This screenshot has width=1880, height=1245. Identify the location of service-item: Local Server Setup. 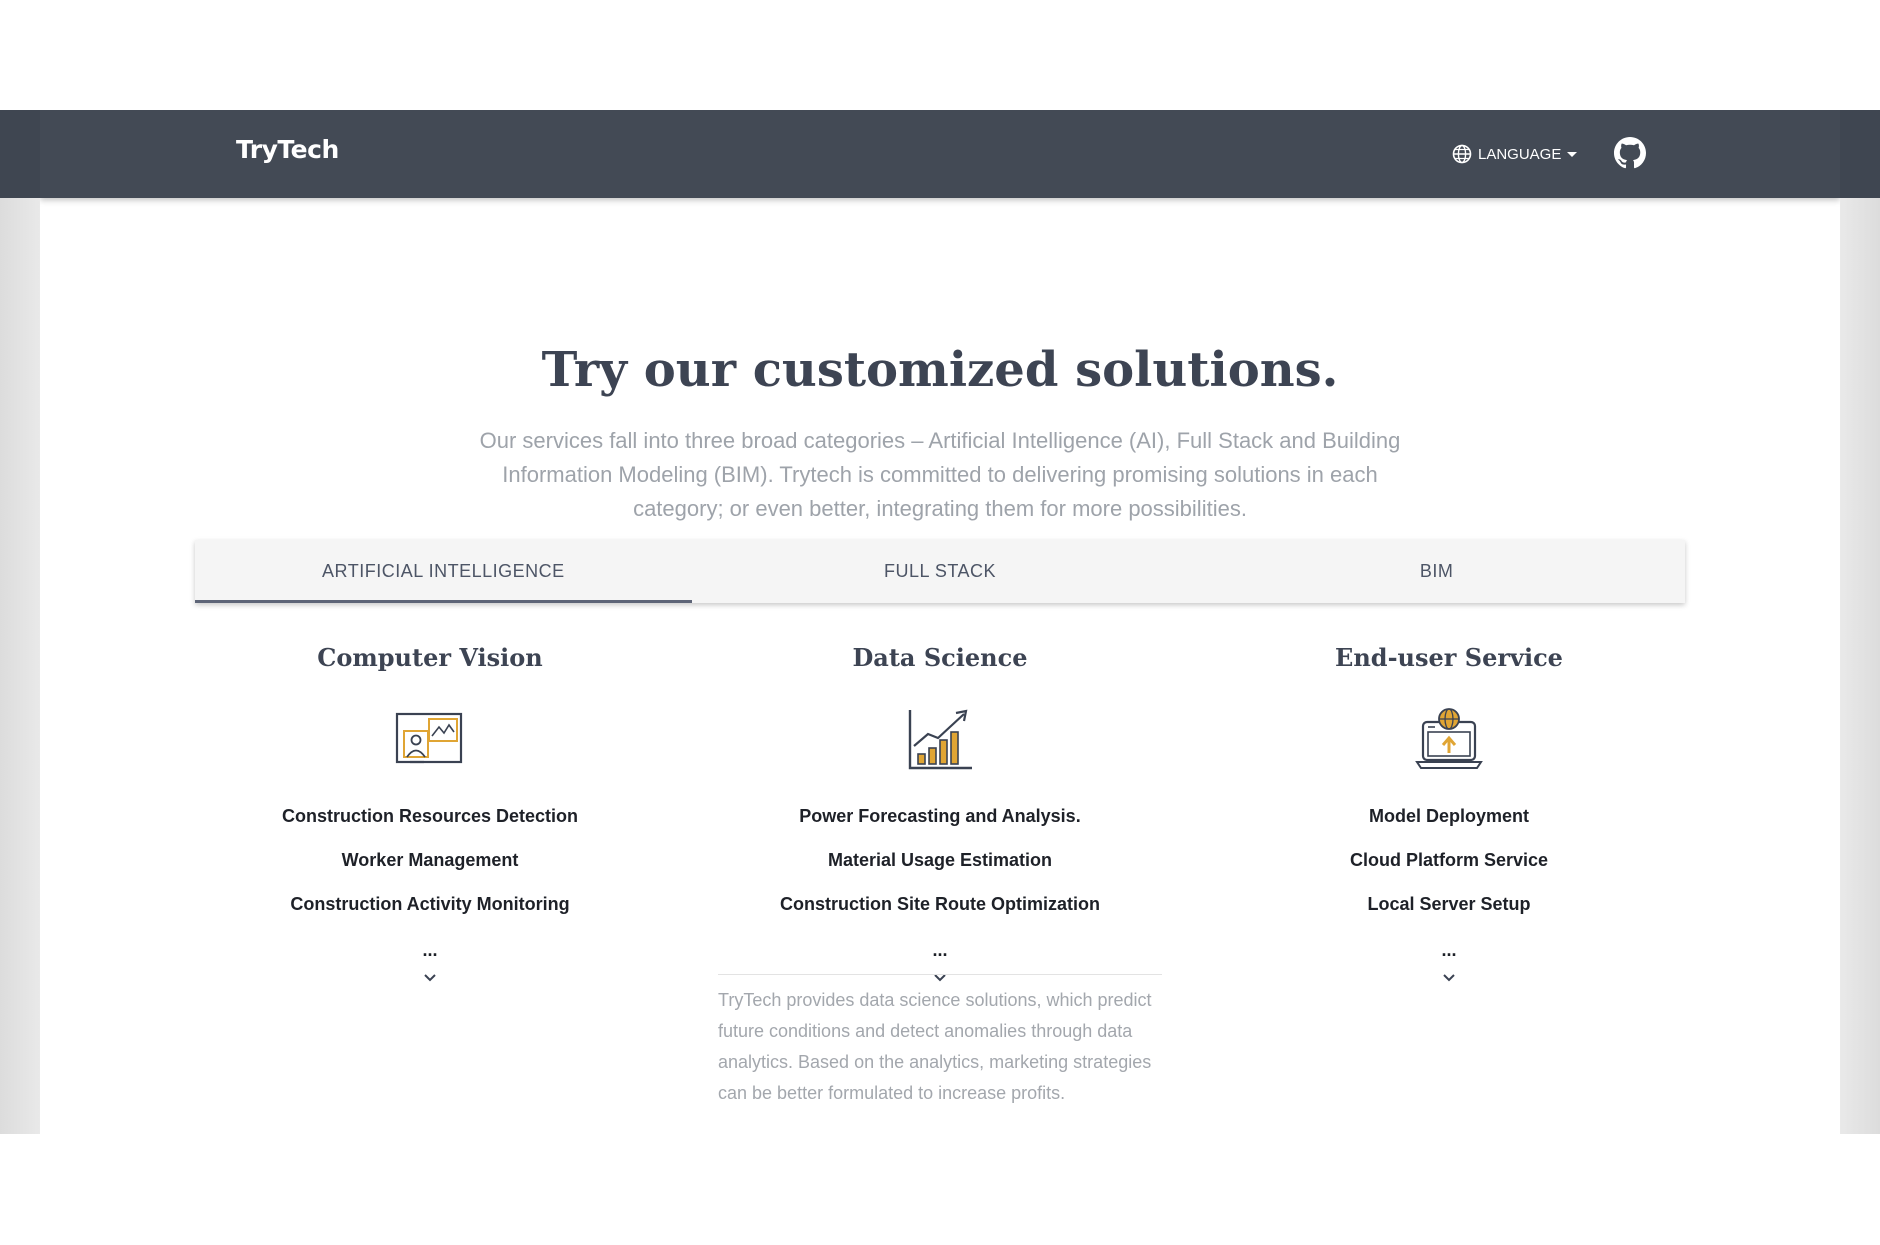
(1449, 904).